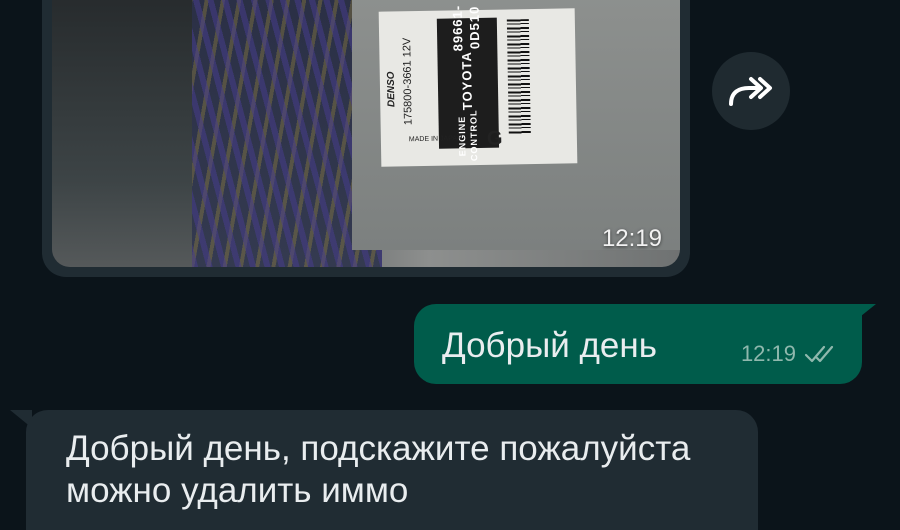  I want to click on forward-icon, so click(750, 91).